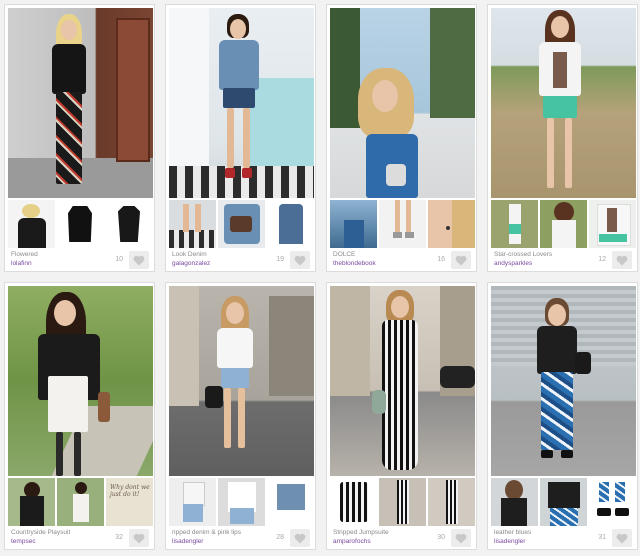 The image size is (640, 556). What do you see at coordinates (41, 532) in the screenshot?
I see `look-title: Countryside Playsuit` at bounding box center [41, 532].